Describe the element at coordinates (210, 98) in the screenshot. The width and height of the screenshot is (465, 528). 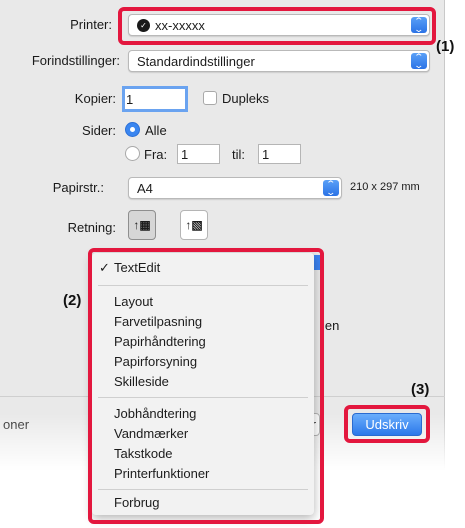
I see `duplex-checkbox` at that location.